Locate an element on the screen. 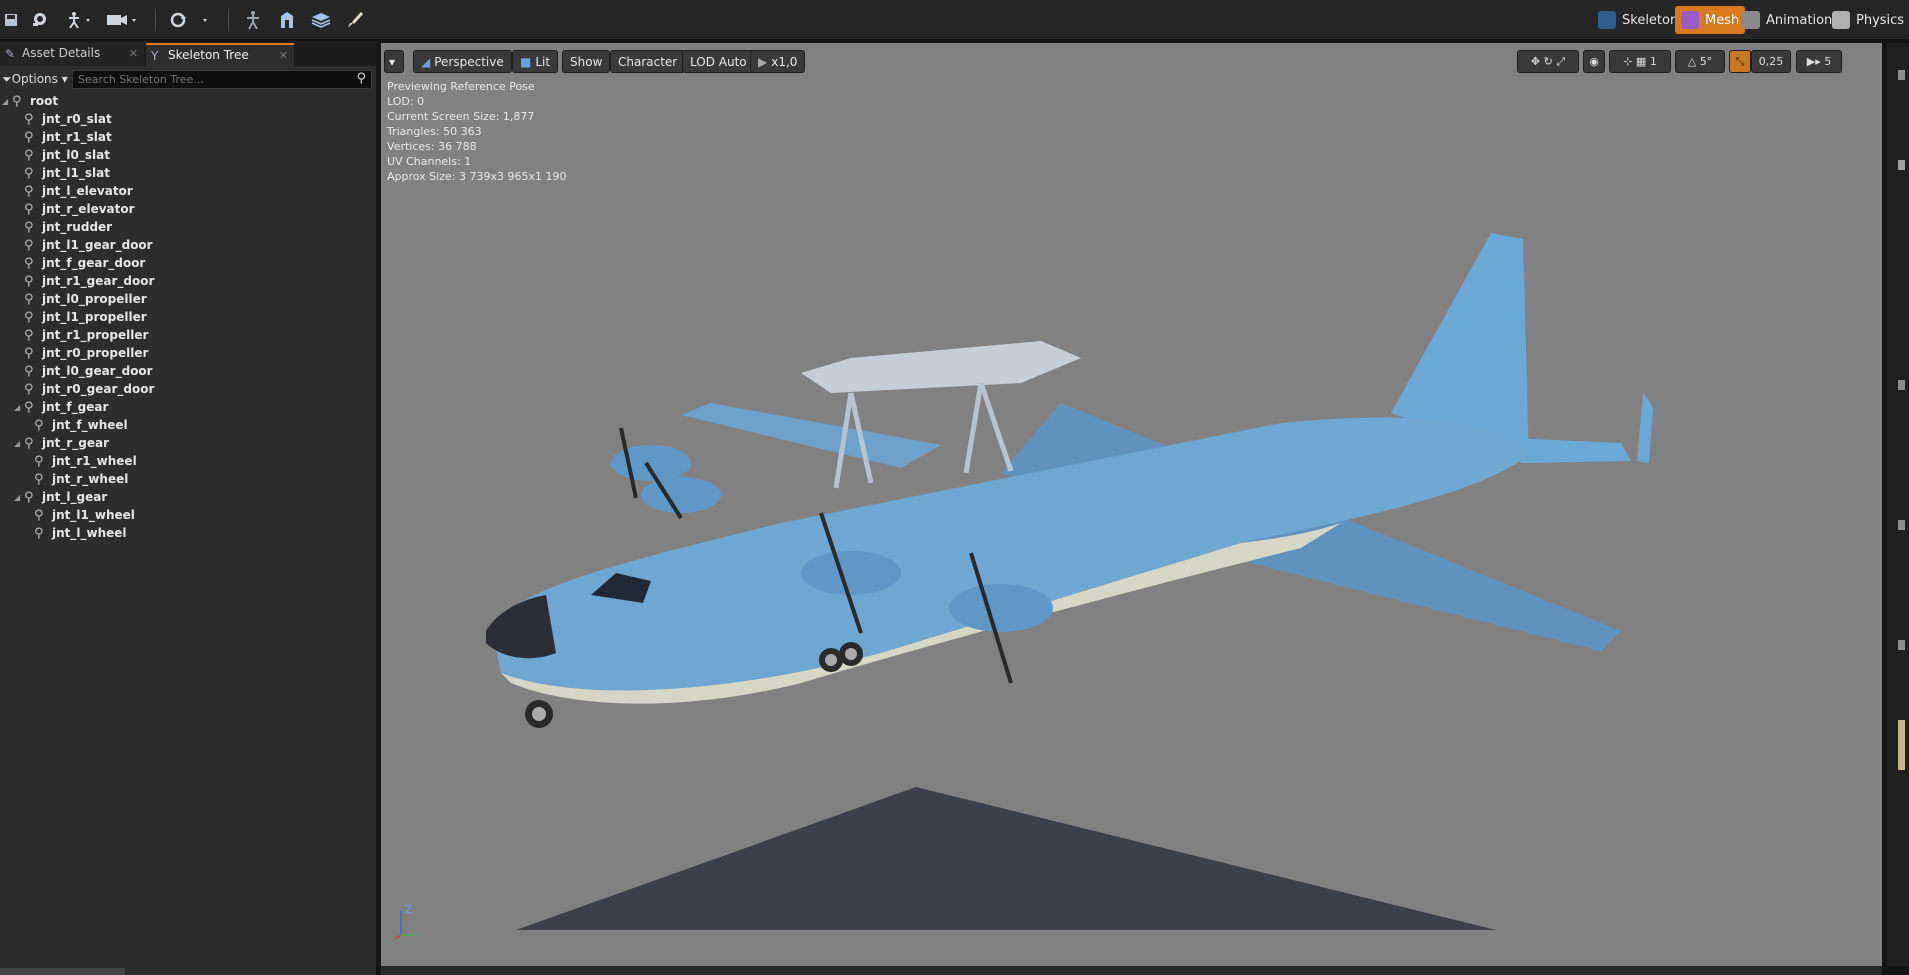 The width and height of the screenshot is (1909, 975). world-local-toggle: ◉ is located at coordinates (1594, 61).